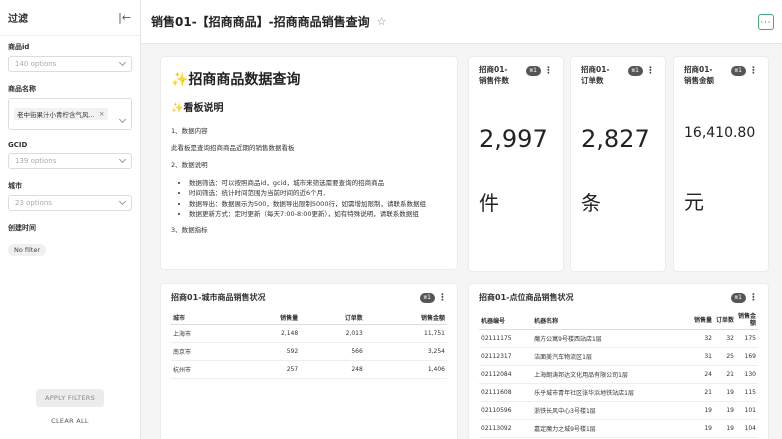 Image resolution: width=782 pixels, height=439 pixels. I want to click on metric-card-sales-amount: 招商01- 销售金额 ⩸1 ⋮ 16,410.80 元, so click(721, 164).